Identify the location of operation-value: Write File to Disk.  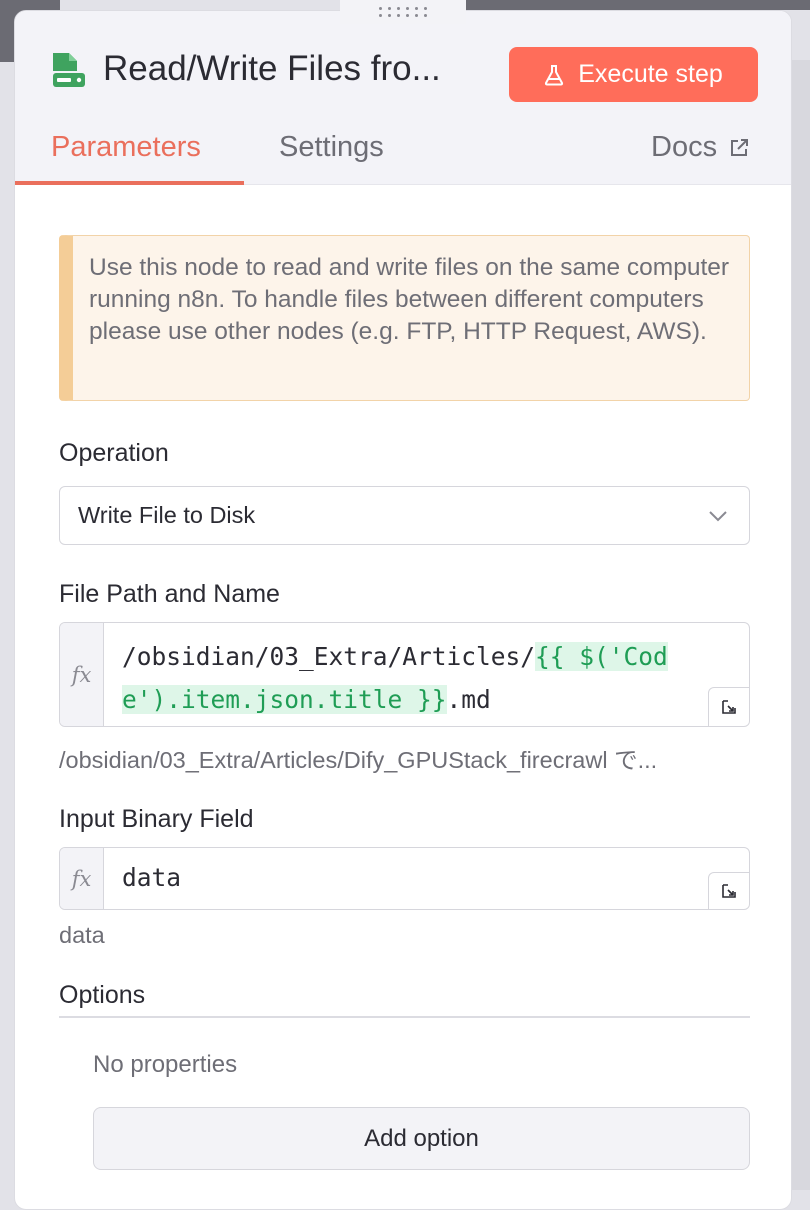
(167, 515).